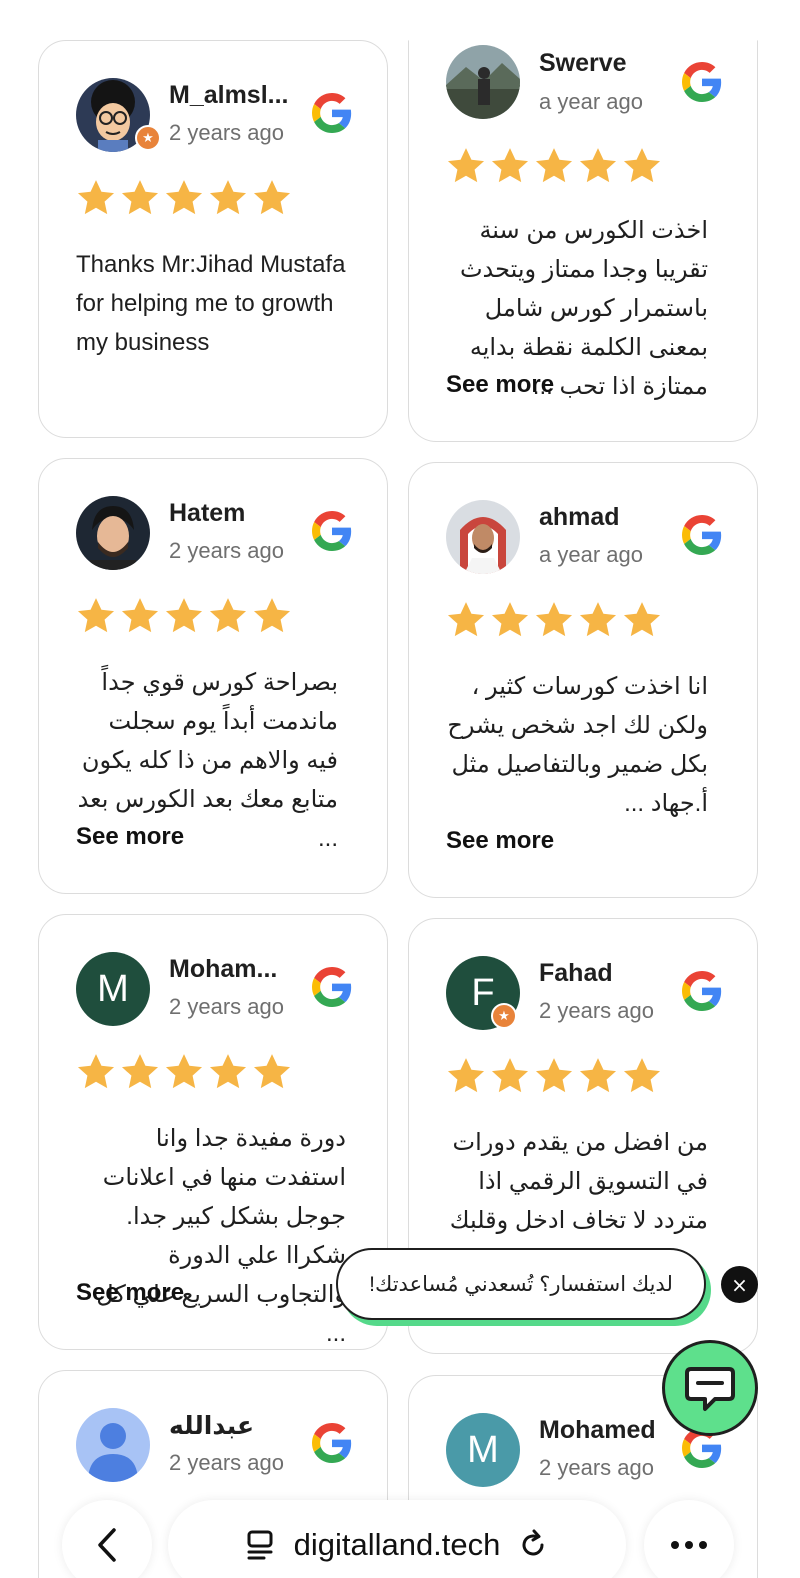  Describe the element at coordinates (689, 1545) in the screenshot. I see `more-icon` at that location.